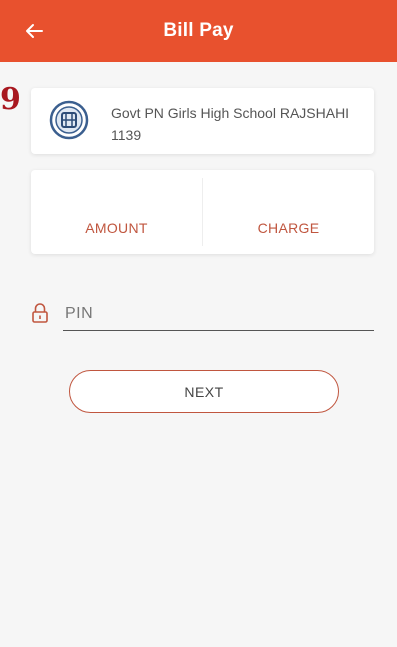 This screenshot has width=397, height=647. What do you see at coordinates (204, 391) in the screenshot?
I see `next-button: NEXT` at bounding box center [204, 391].